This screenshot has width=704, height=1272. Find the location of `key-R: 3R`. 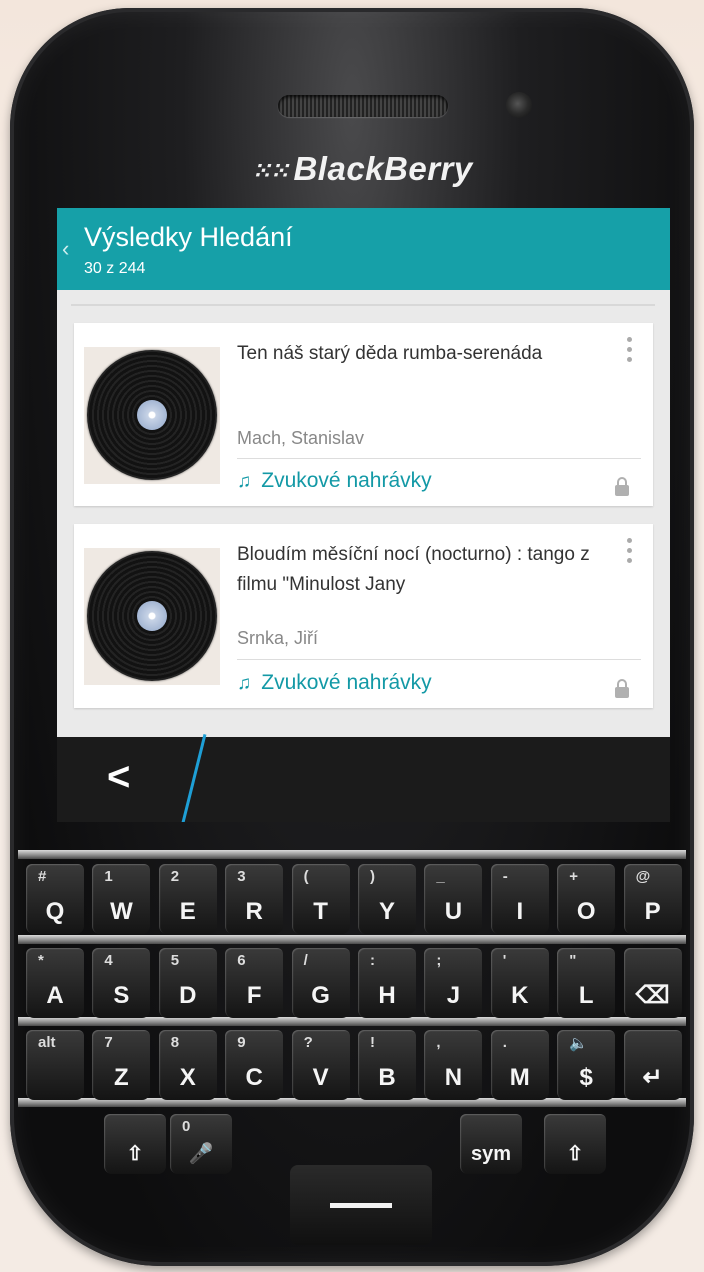

key-R: 3R is located at coordinates (254, 899).